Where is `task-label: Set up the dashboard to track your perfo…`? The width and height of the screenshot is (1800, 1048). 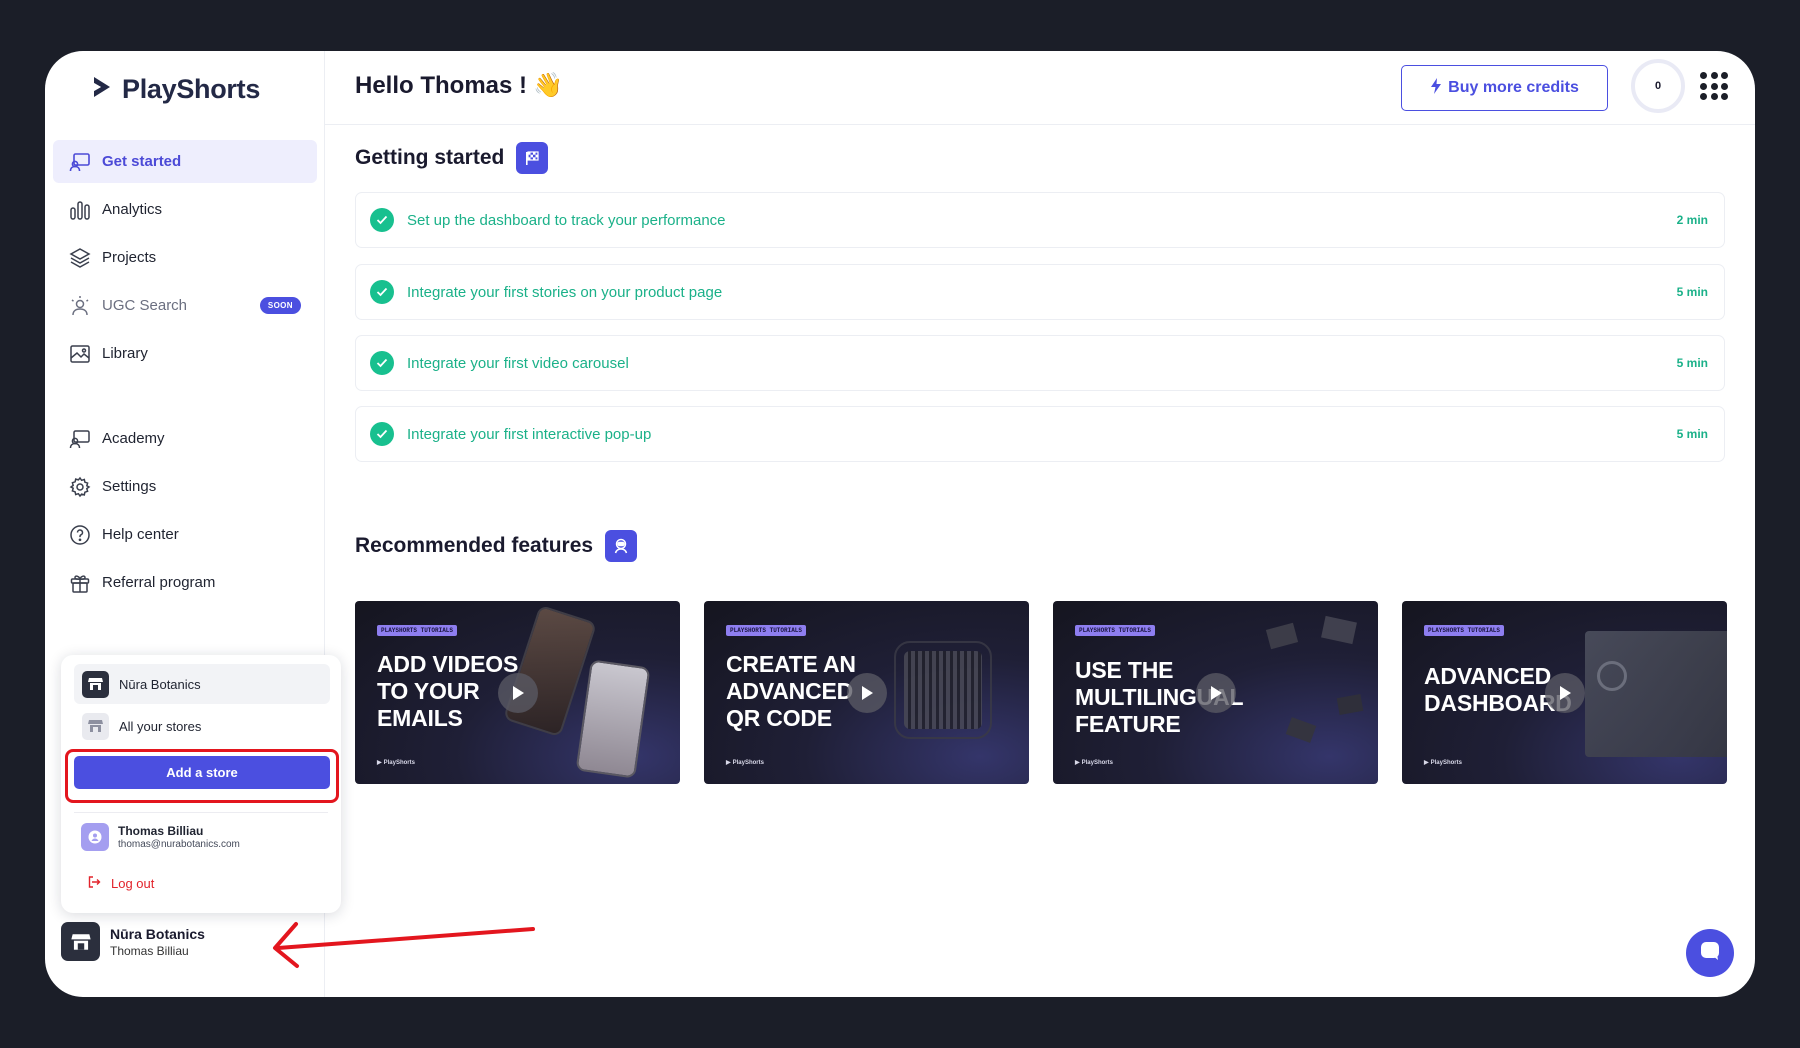
task-label: Set up the dashboard to track your perfo… is located at coordinates (566, 220).